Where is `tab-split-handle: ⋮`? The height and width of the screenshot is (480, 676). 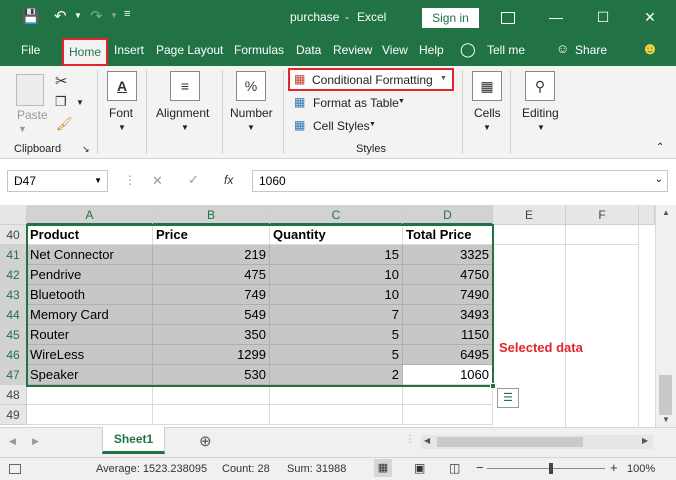 tab-split-handle: ⋮ is located at coordinates (410, 439).